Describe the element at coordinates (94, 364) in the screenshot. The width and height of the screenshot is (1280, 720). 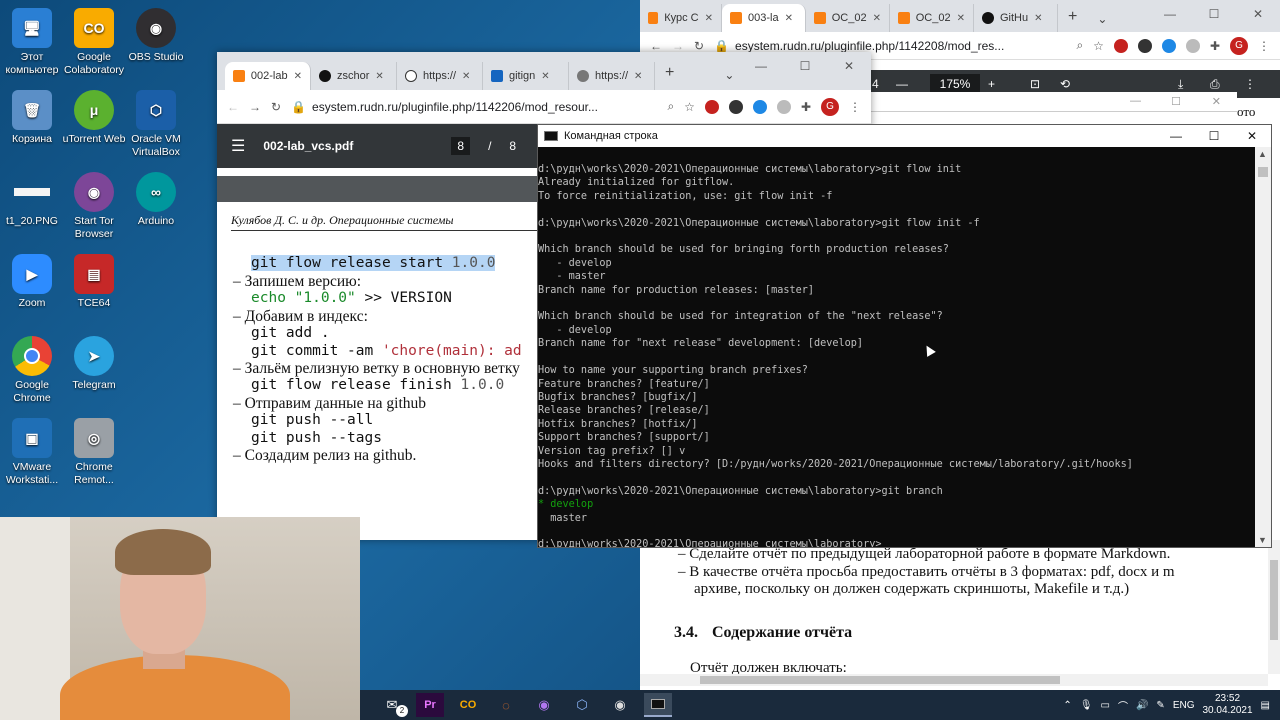
I see `desktop-icon-telegram: ➤ Telegram` at that location.